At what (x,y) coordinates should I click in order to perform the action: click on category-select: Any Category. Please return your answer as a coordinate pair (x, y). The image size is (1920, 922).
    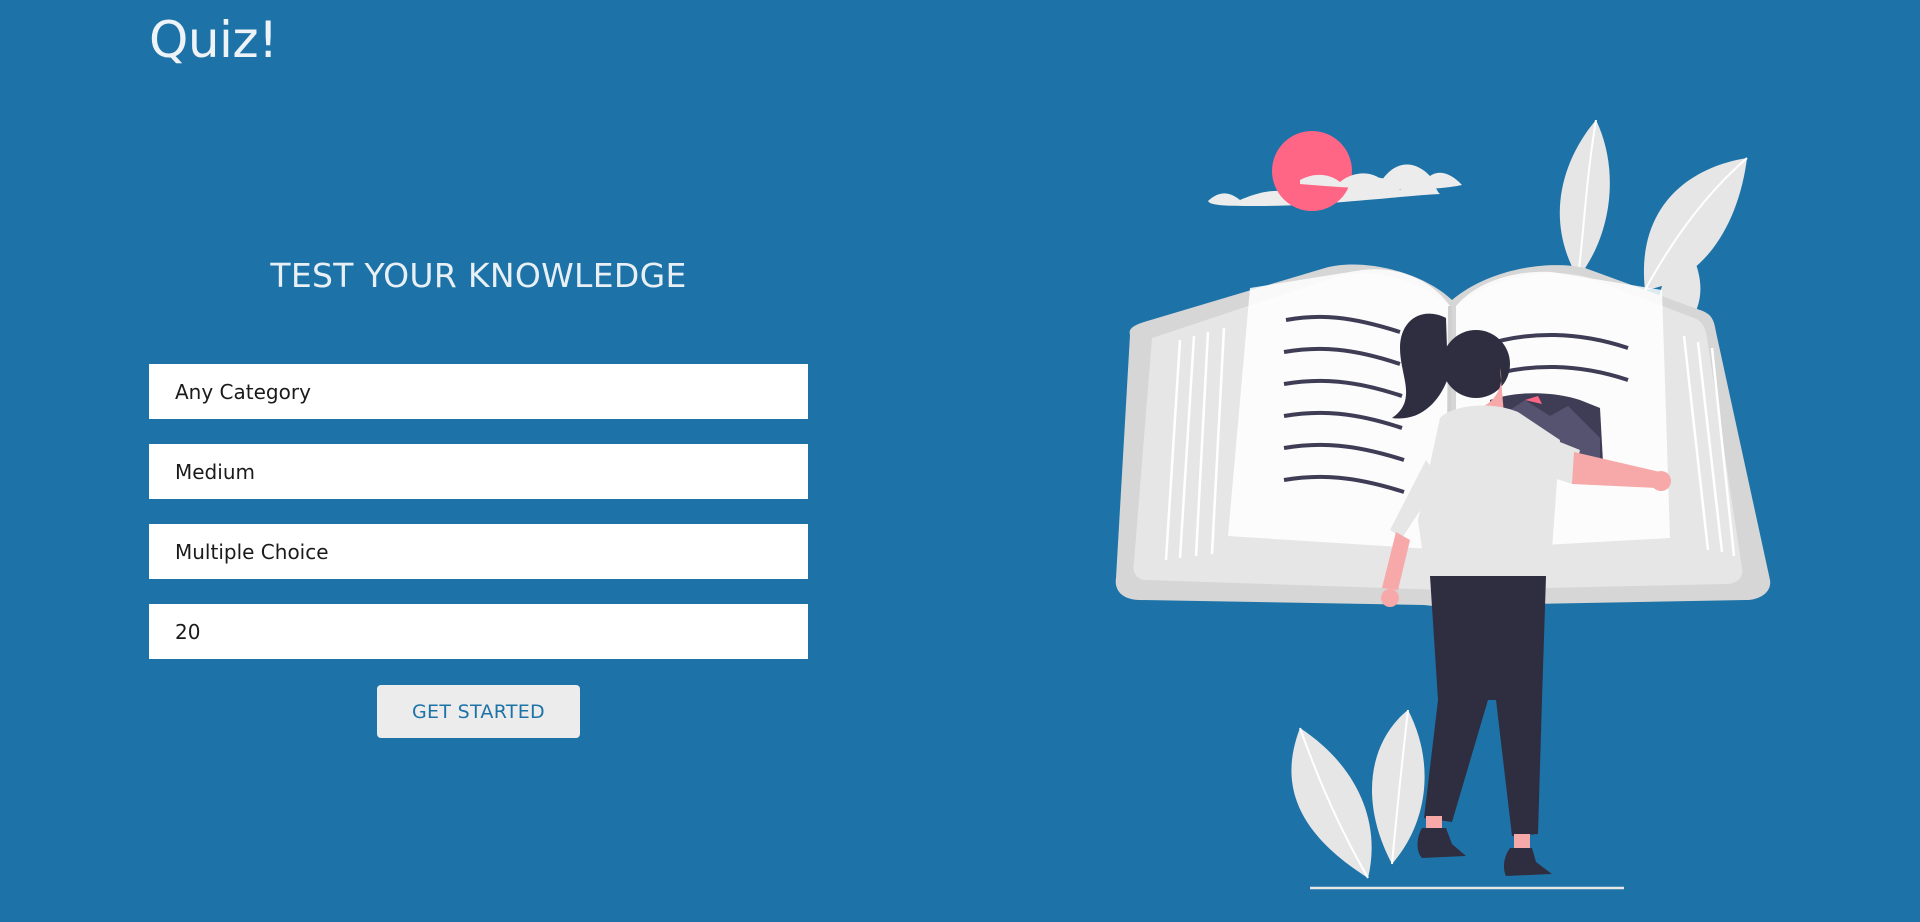
    Looking at the image, I should click on (478, 391).